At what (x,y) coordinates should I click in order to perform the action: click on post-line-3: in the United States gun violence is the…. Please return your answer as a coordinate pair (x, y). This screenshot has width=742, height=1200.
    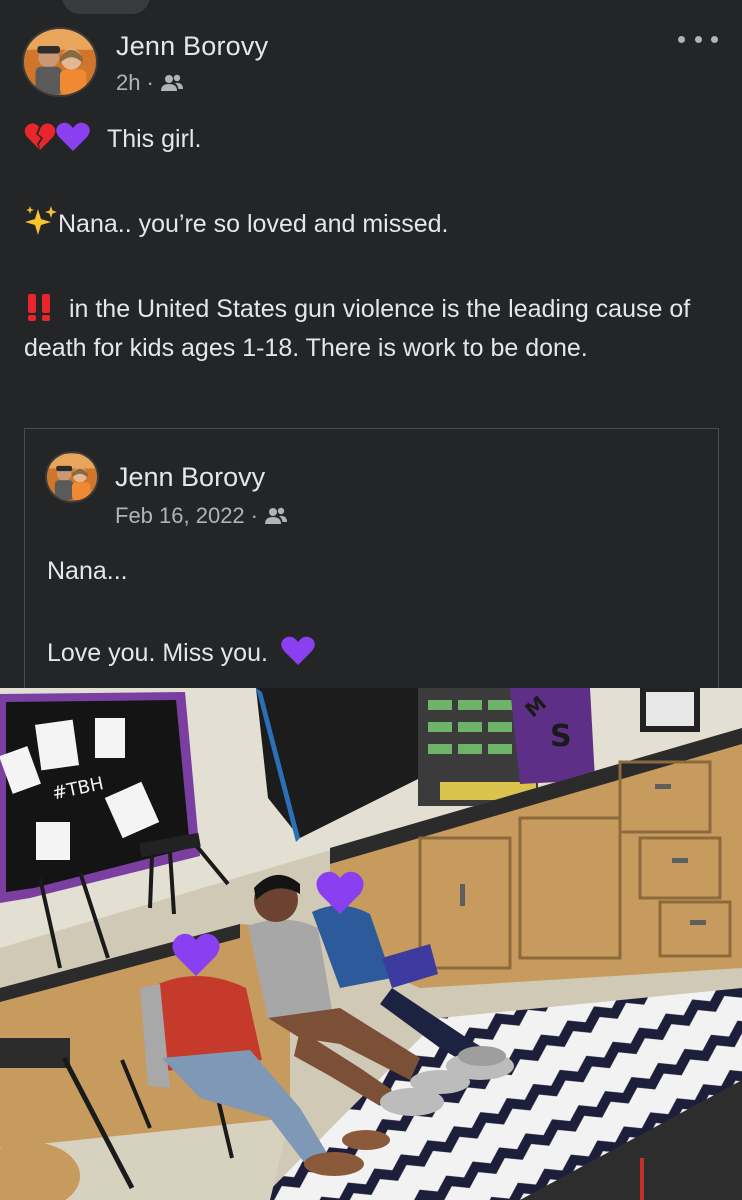
    Looking at the image, I should click on (374, 329).